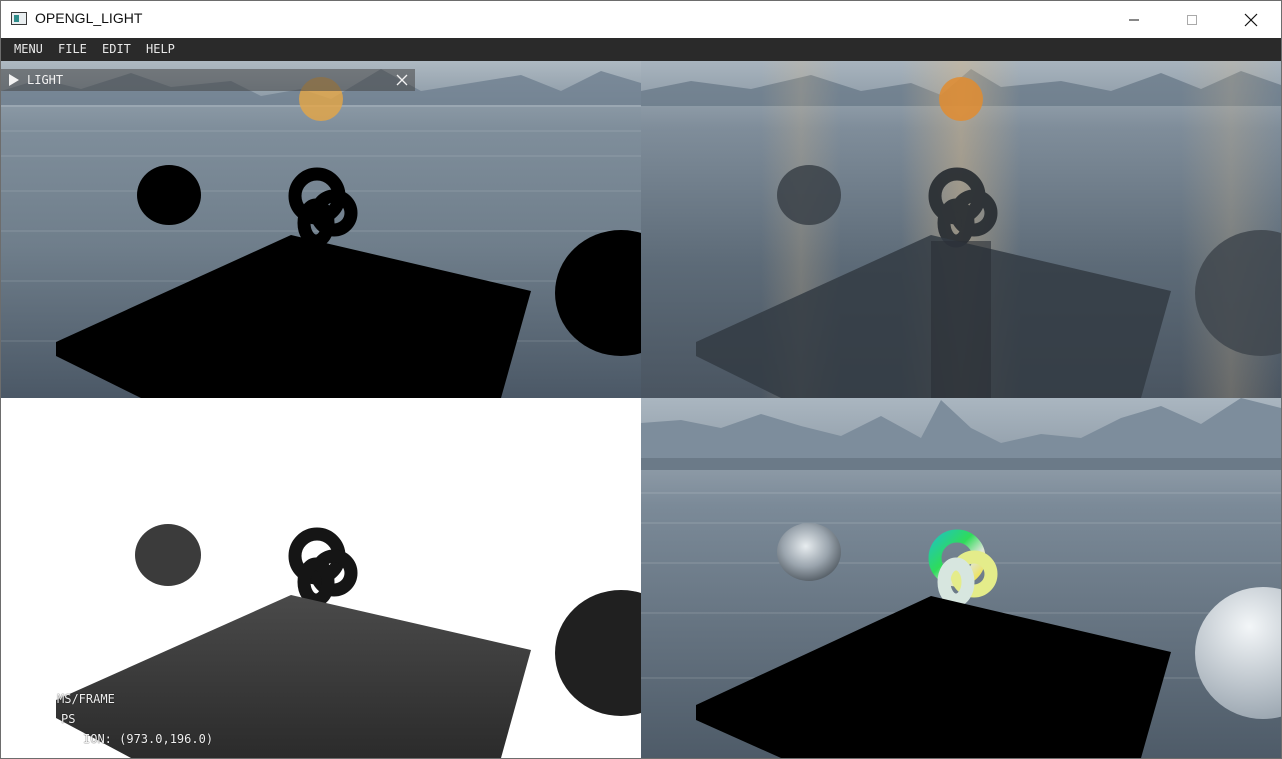 This screenshot has width=1282, height=759. What do you see at coordinates (45, 80) in the screenshot?
I see `light-panel-title: LIGHT` at bounding box center [45, 80].